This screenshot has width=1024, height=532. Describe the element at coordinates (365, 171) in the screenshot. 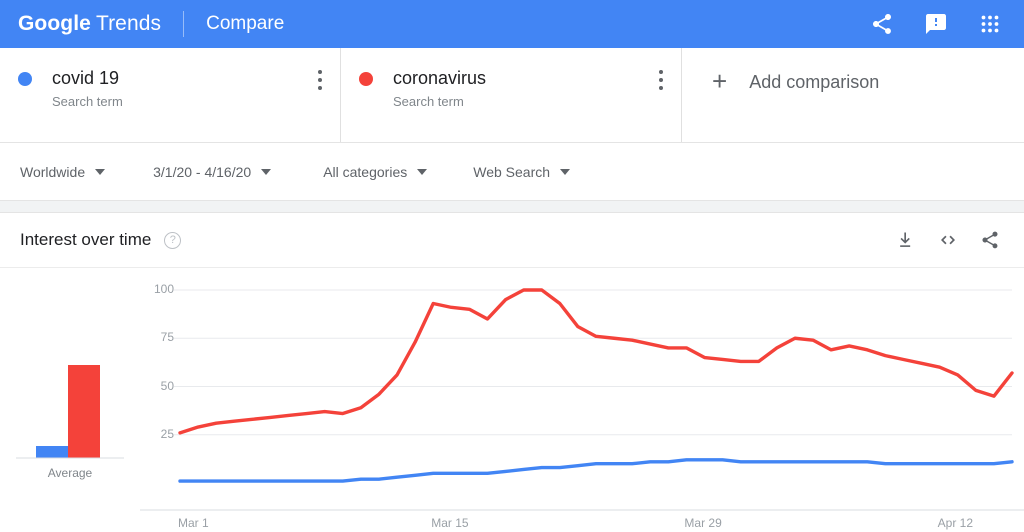

I see `category-filter-label: All categories` at that location.